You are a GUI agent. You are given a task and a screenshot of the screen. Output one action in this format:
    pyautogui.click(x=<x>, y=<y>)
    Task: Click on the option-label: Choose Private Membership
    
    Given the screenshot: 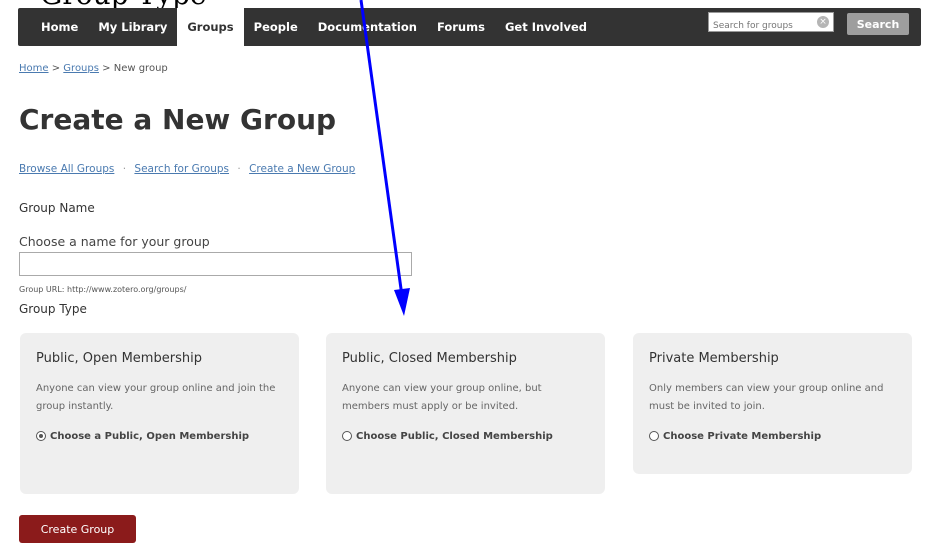 What is the action you would take?
    pyautogui.click(x=742, y=436)
    